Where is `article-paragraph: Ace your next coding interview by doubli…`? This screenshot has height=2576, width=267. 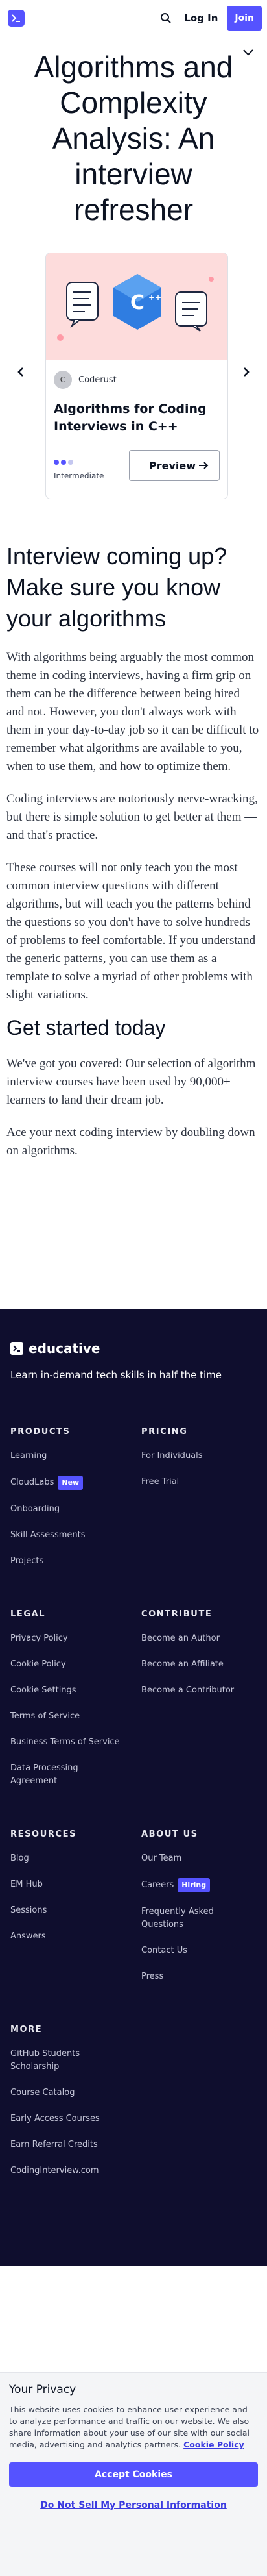
article-paragraph: Ace your next coding interview by doubli… is located at coordinates (130, 1142).